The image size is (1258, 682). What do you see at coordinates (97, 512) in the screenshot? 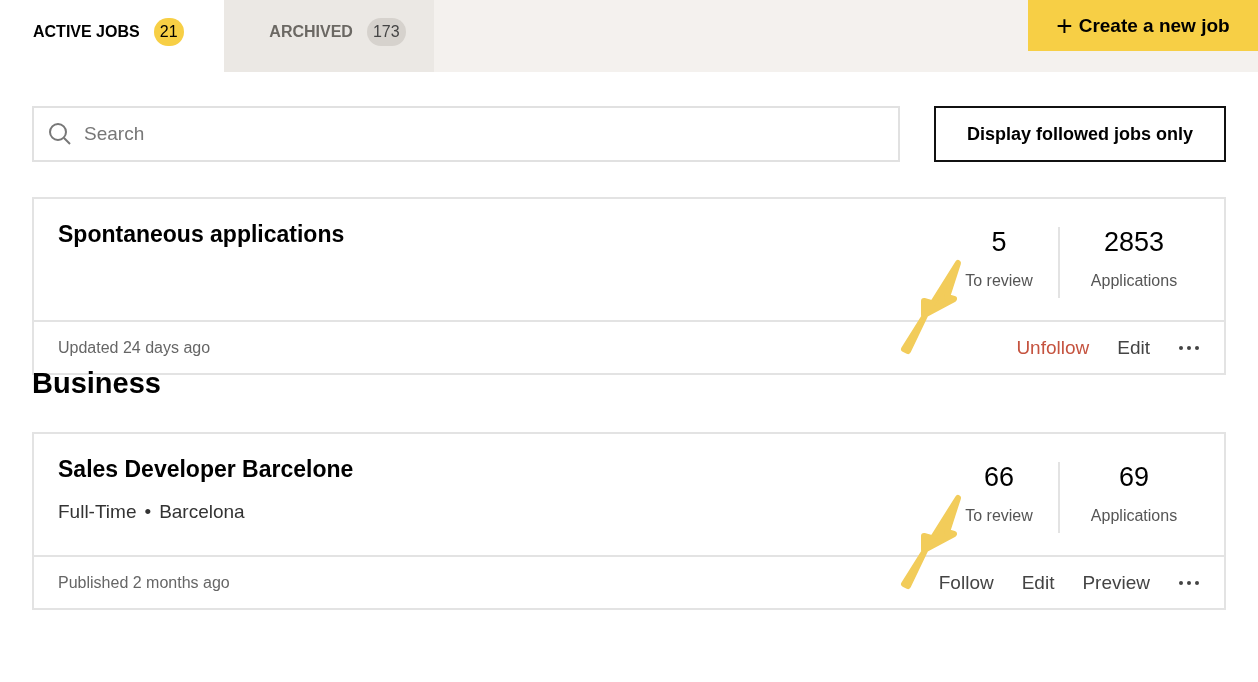
I see `job-detail: Full-Time` at bounding box center [97, 512].